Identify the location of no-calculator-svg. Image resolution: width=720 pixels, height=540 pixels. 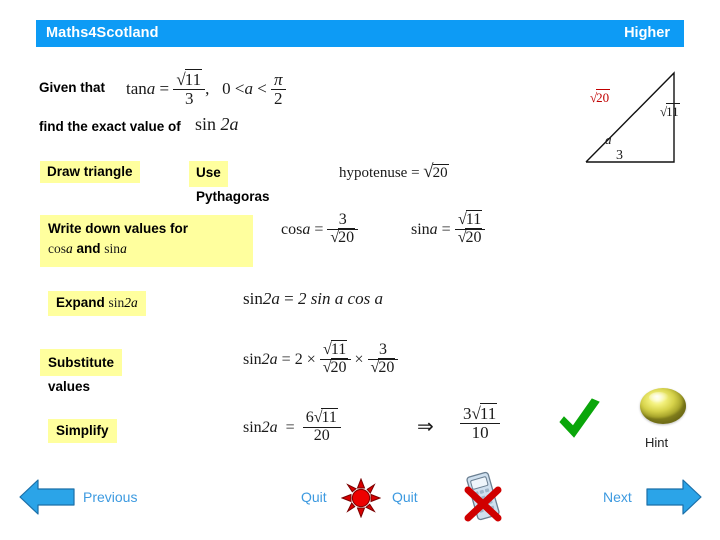
(483, 496).